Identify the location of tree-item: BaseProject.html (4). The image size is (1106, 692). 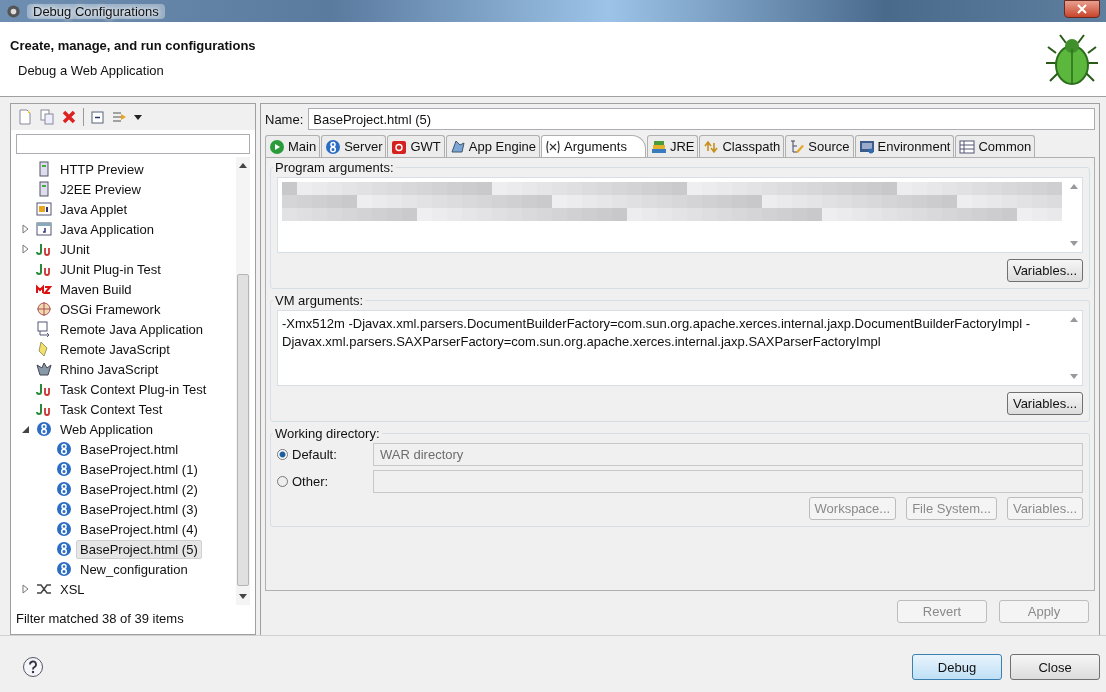
(139, 529).